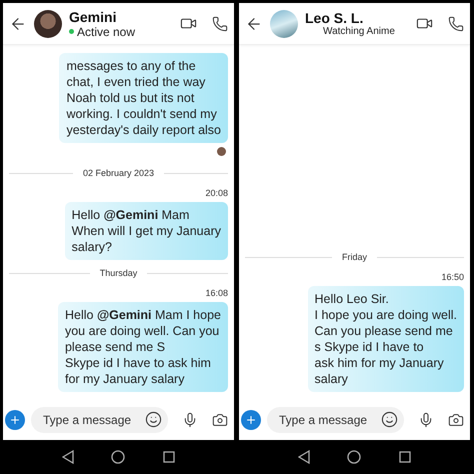  Describe the element at coordinates (386, 339) in the screenshot. I see `message-bubble: Hello Leo Sir. I hope you are doing well. Can you please send me s Skype id I have to ask him for my January salary` at that location.